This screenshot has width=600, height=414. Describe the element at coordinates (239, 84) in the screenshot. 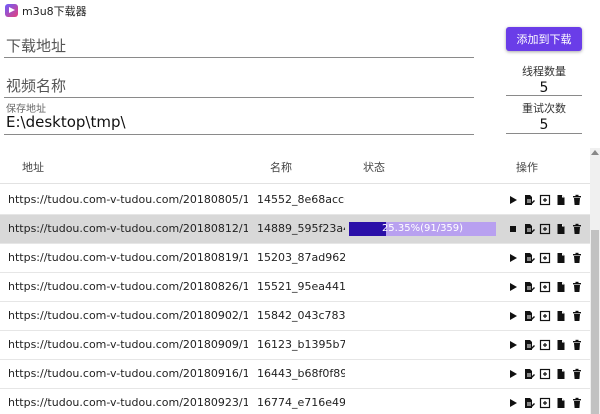

I see `name-input: 视频名称` at that location.